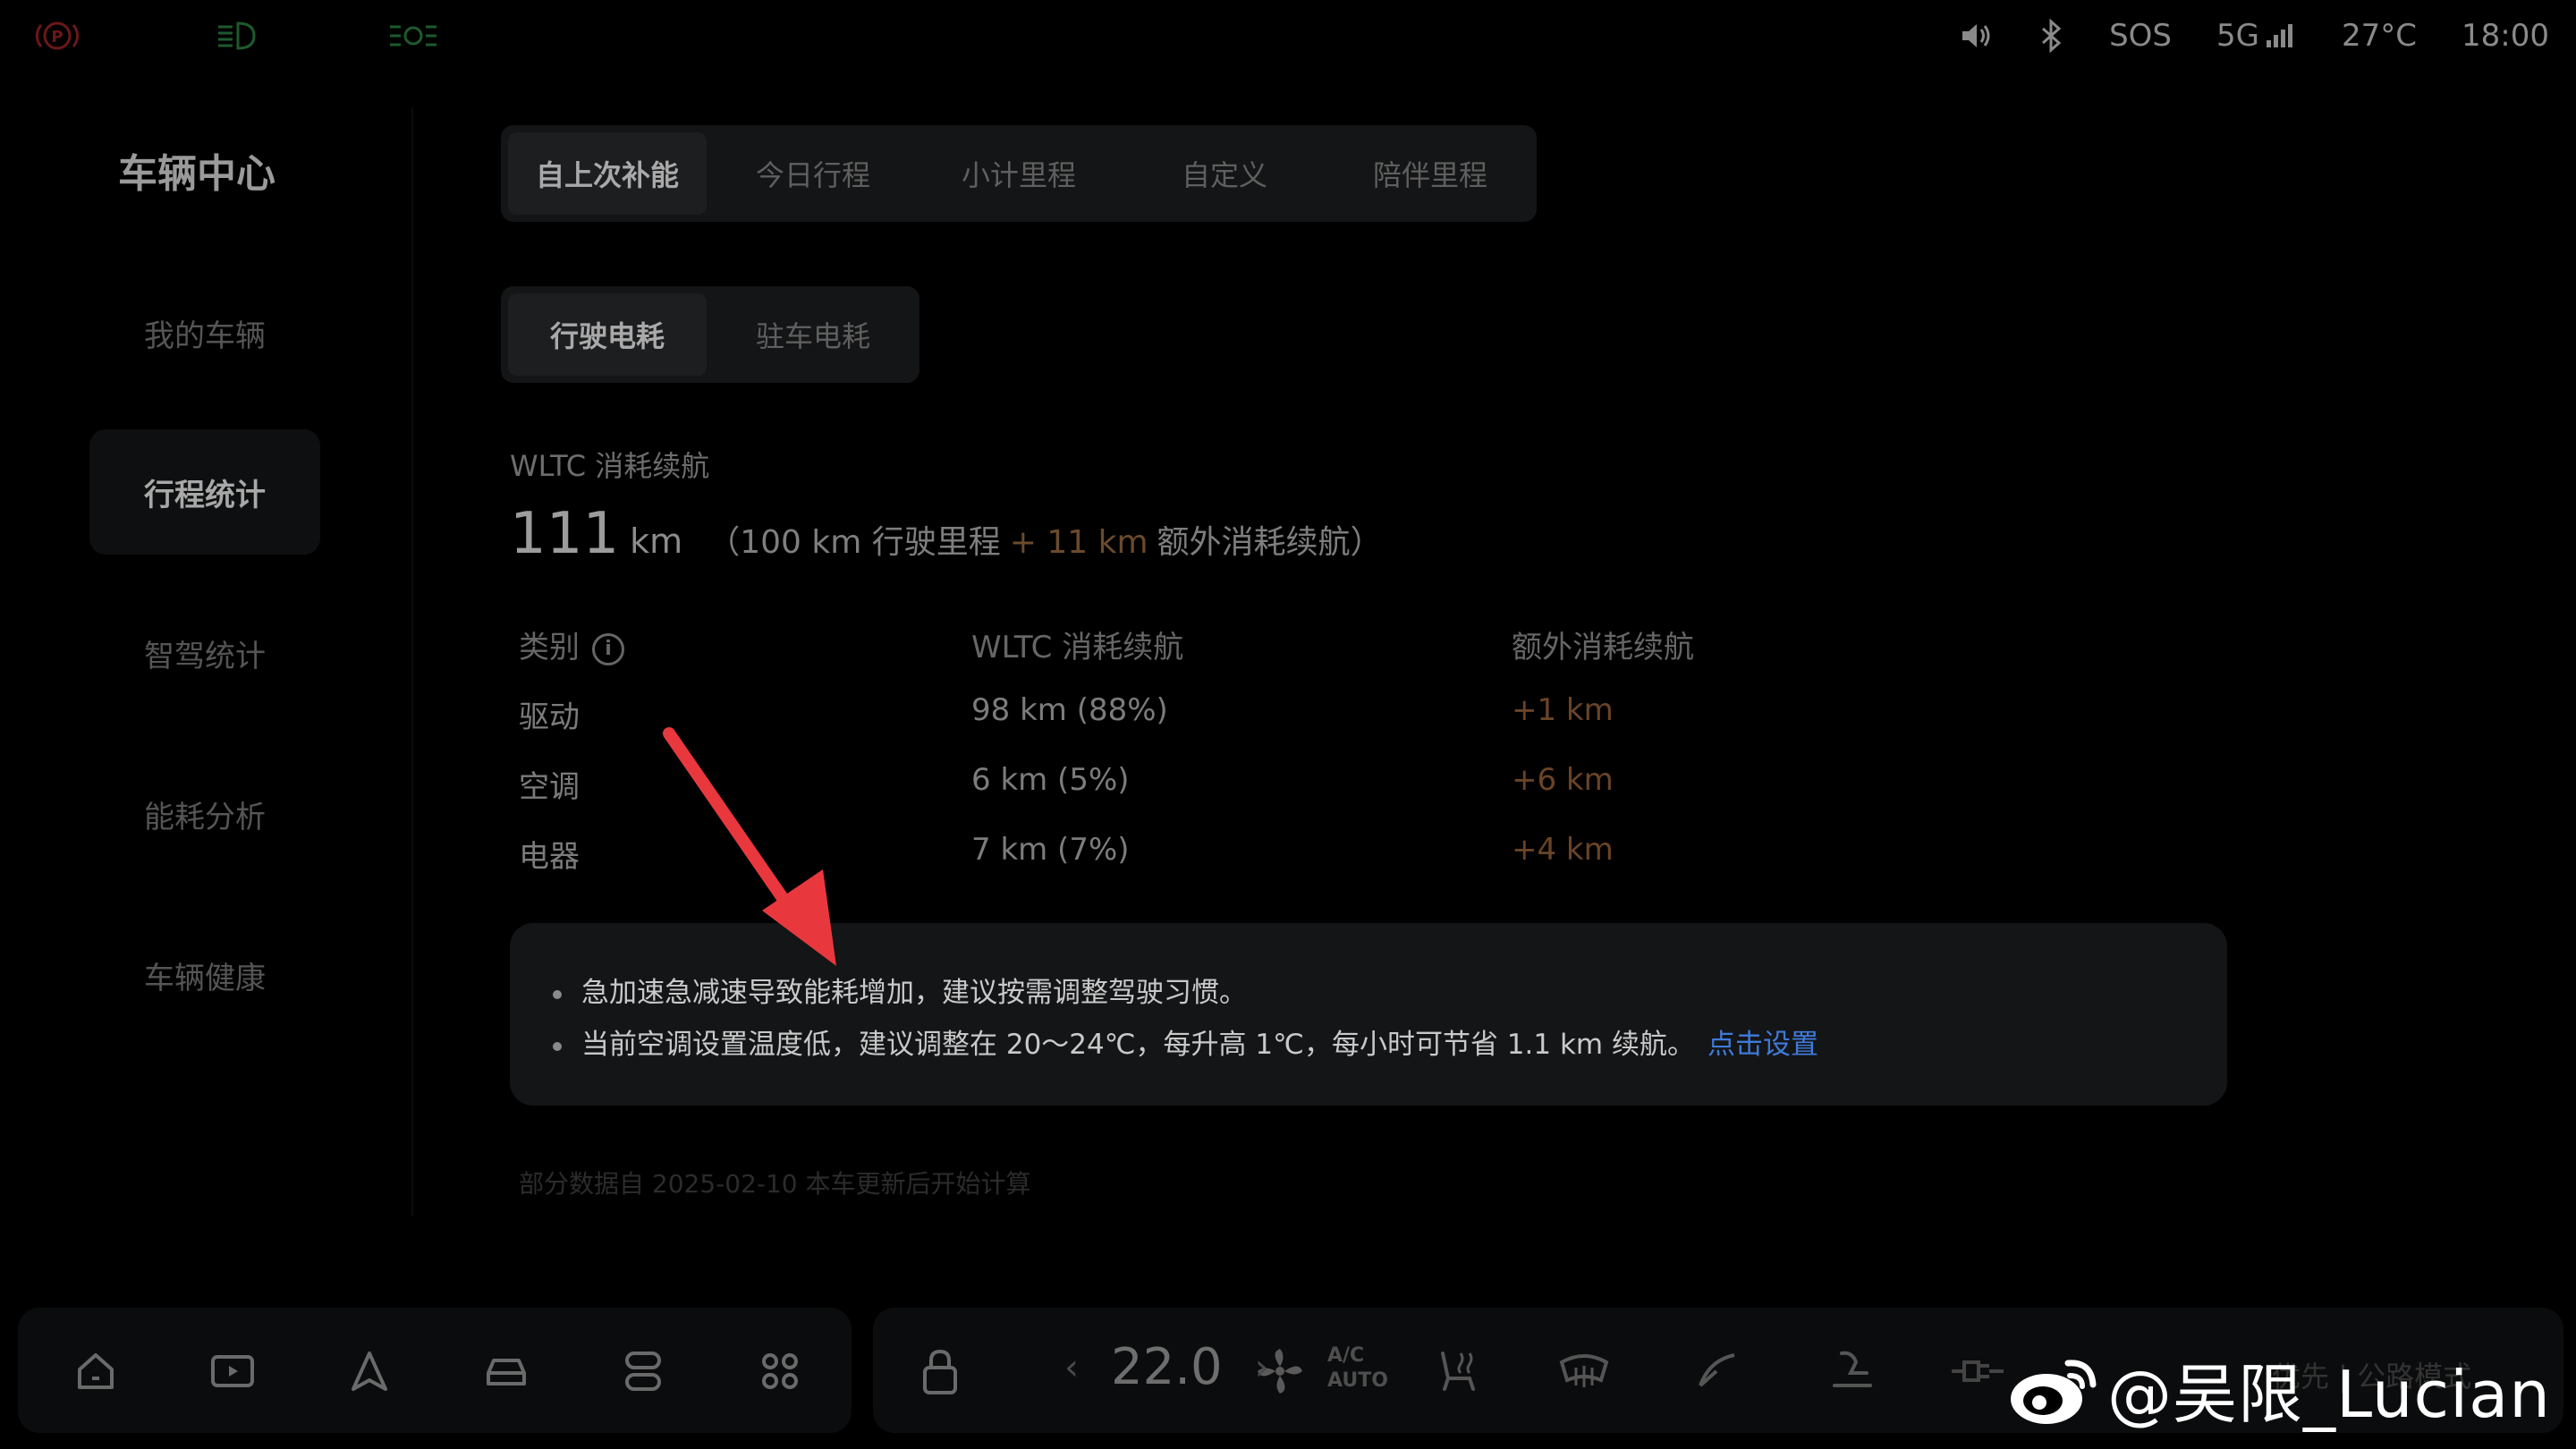  I want to click on summary-driven: 100 km 行驶里程, so click(870, 542).